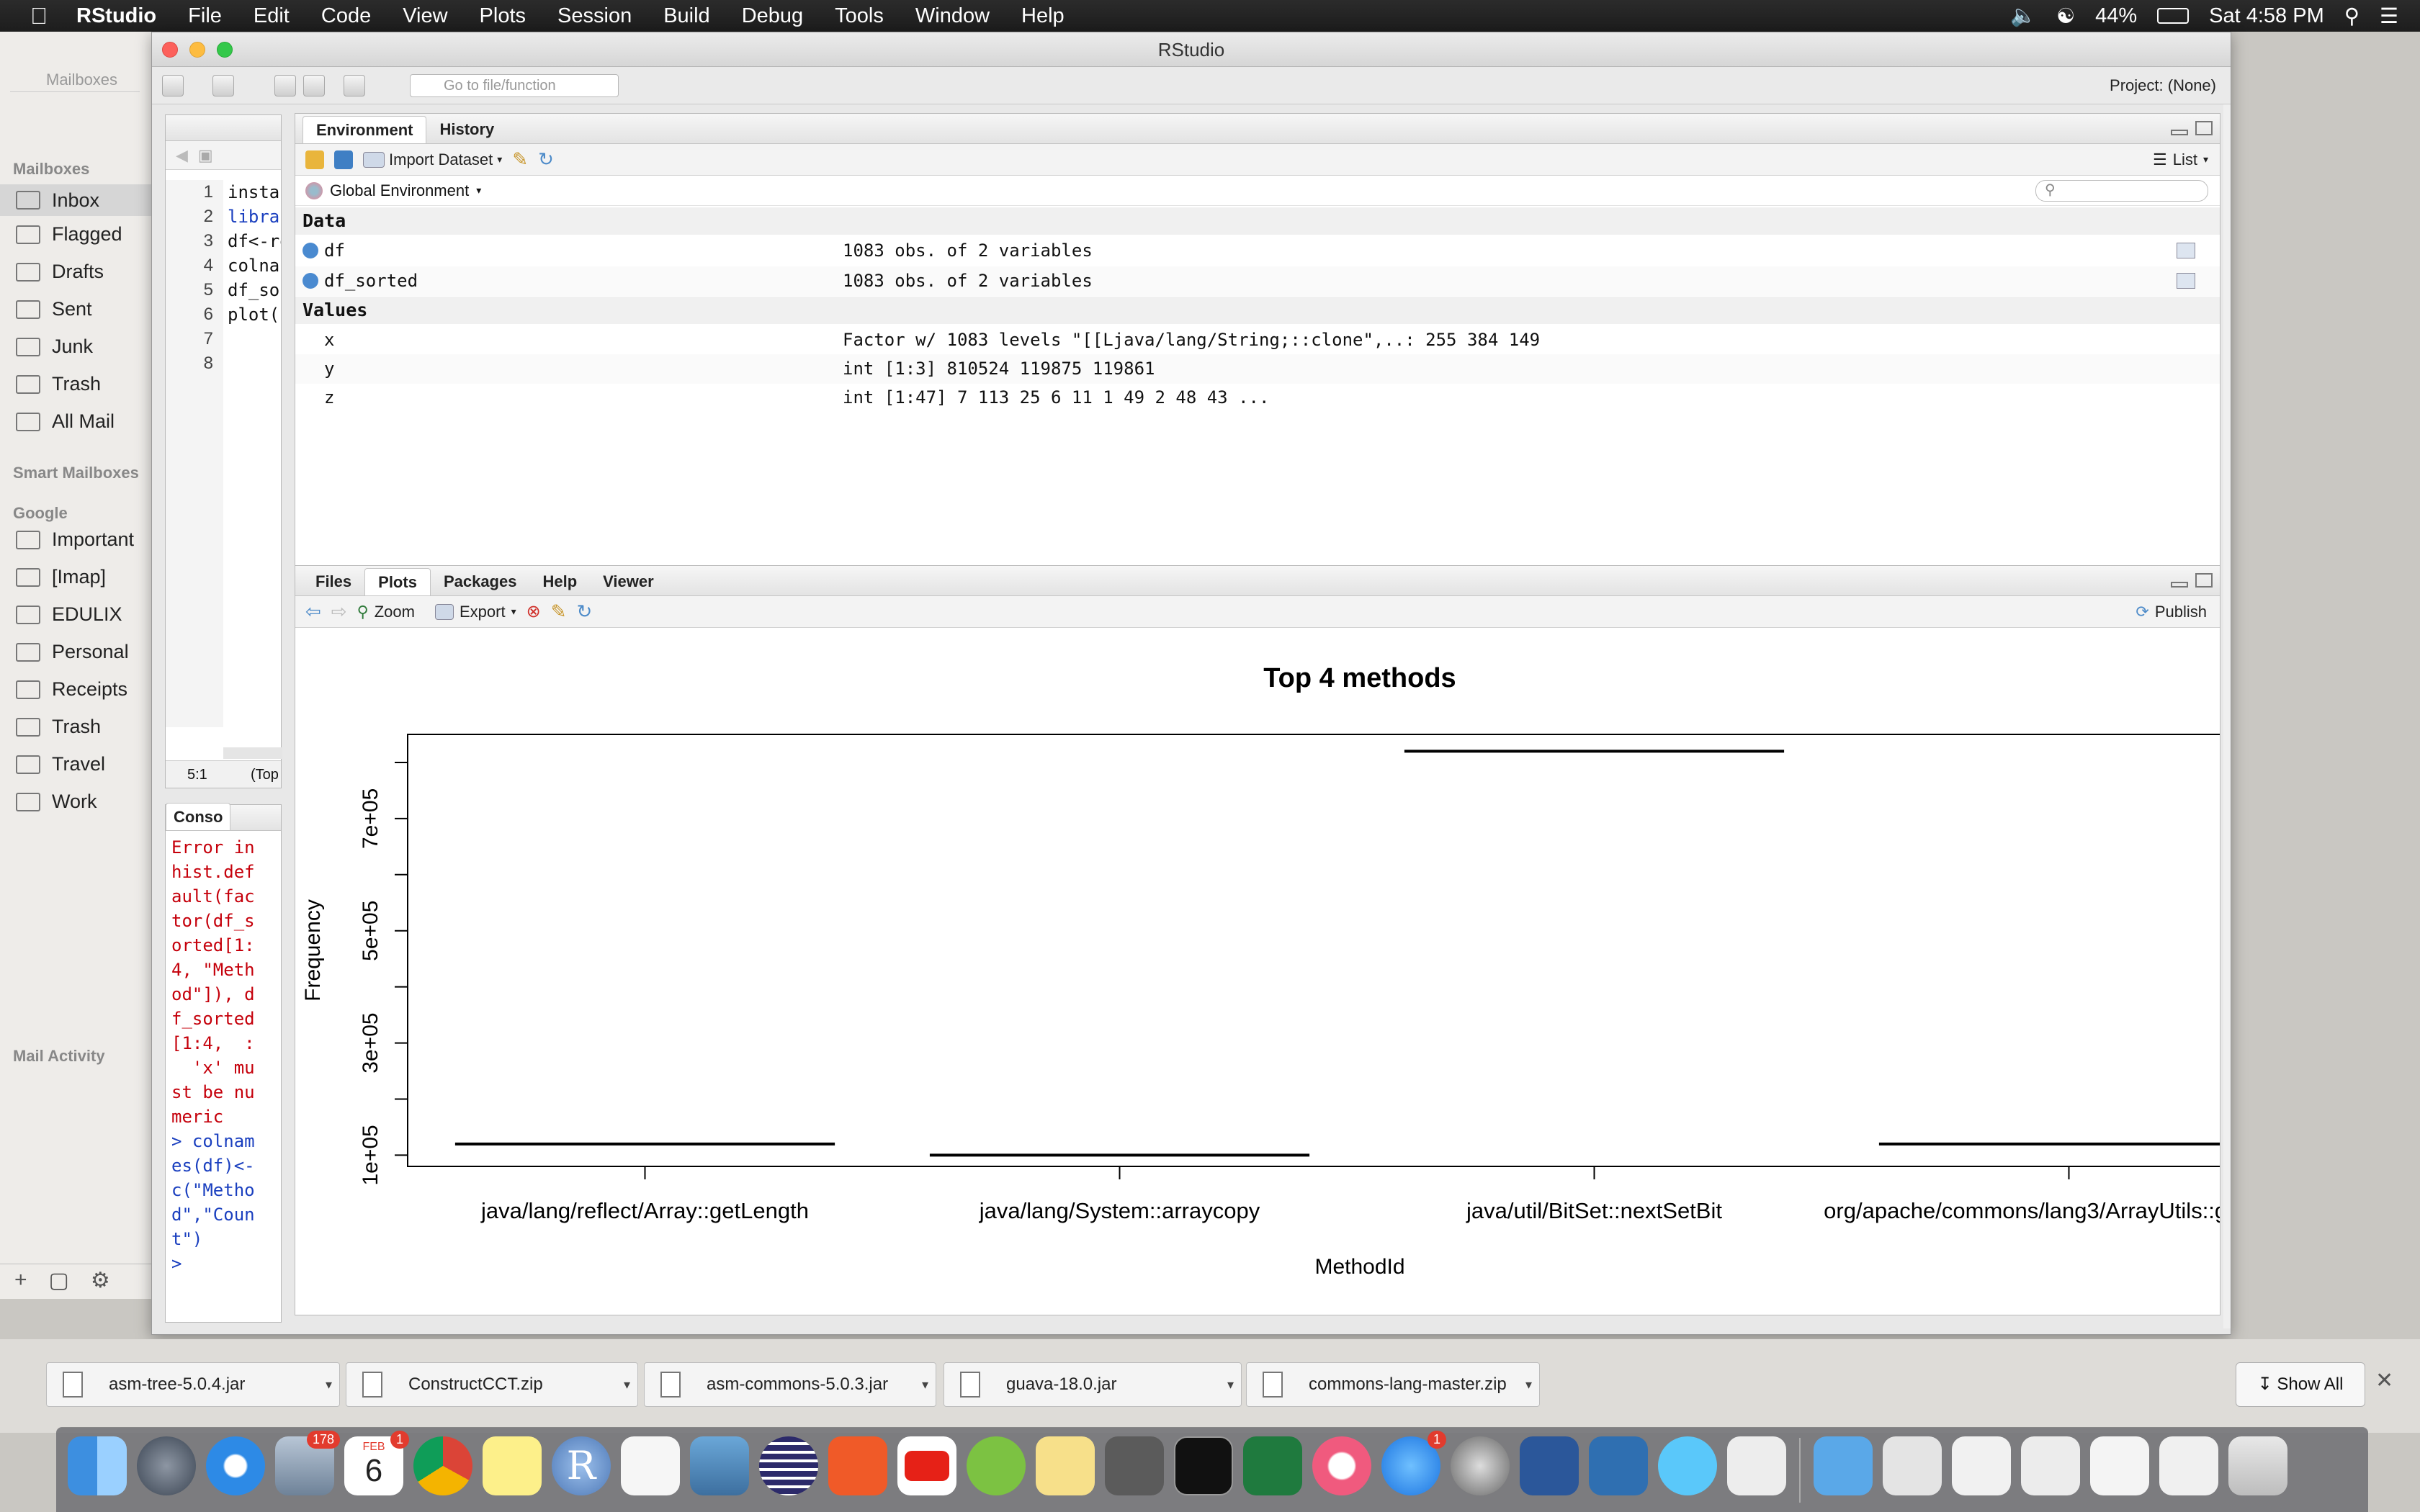 The width and height of the screenshot is (2420, 1512). What do you see at coordinates (2180, 159) in the screenshot?
I see `view-mode-dropdown: ☰ List ▾` at bounding box center [2180, 159].